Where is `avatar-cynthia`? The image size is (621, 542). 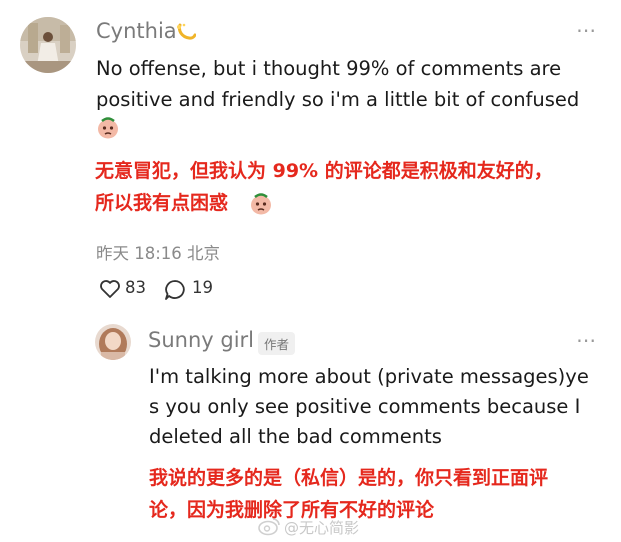 avatar-cynthia is located at coordinates (48, 45).